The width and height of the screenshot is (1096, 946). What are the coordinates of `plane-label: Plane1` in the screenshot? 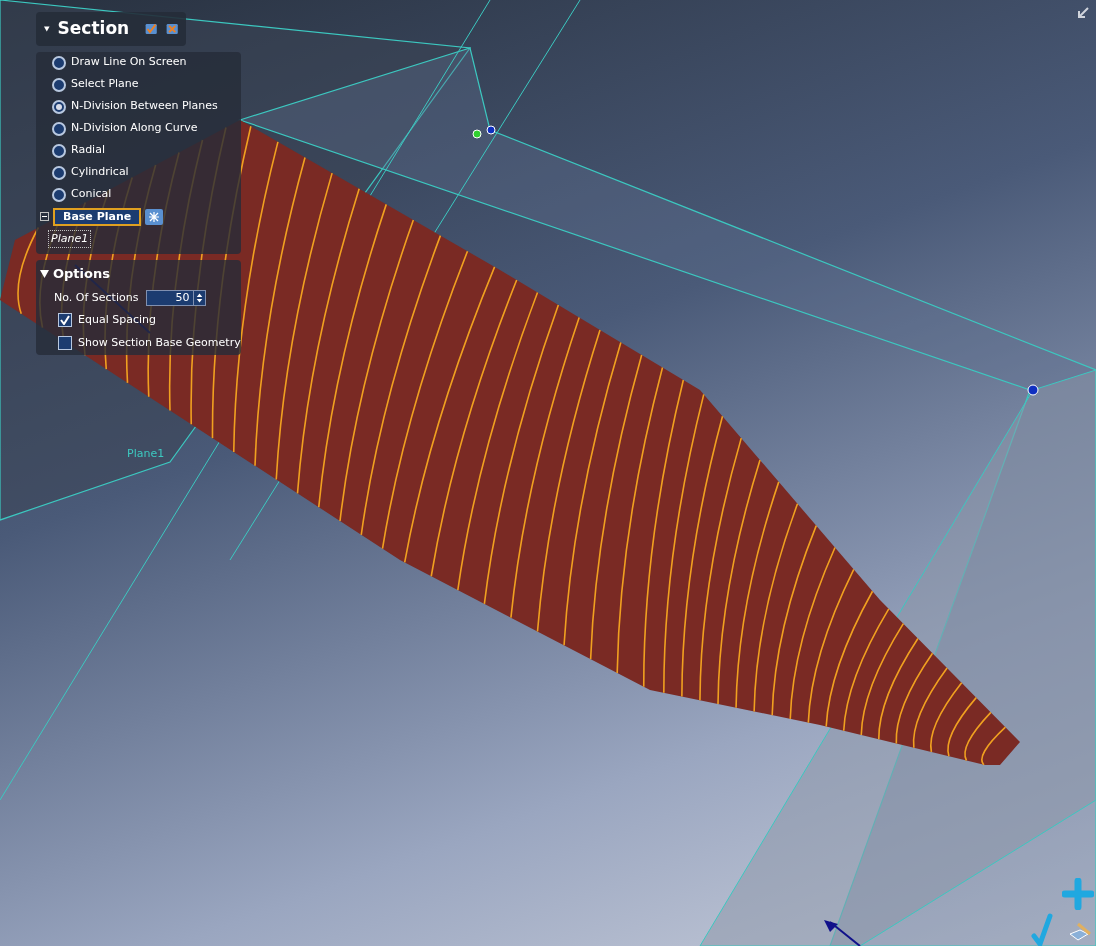 It's located at (146, 454).